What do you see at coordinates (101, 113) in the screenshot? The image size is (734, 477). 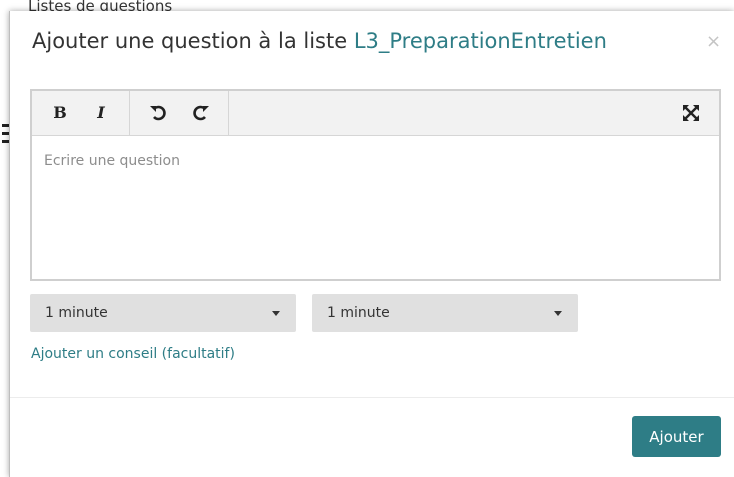 I see `italic-button: I` at bounding box center [101, 113].